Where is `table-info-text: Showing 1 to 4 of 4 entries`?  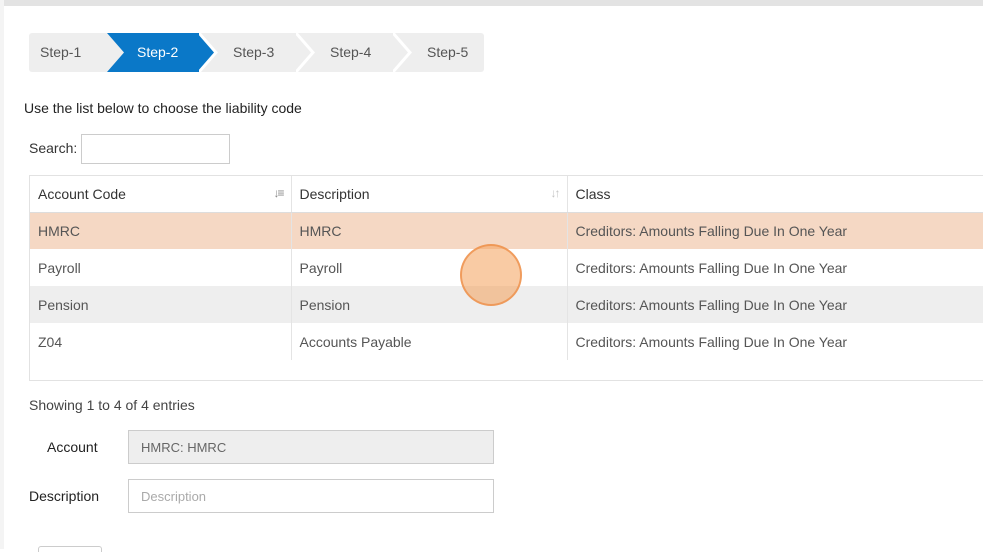
table-info-text: Showing 1 to 4 of 4 entries is located at coordinates (112, 405).